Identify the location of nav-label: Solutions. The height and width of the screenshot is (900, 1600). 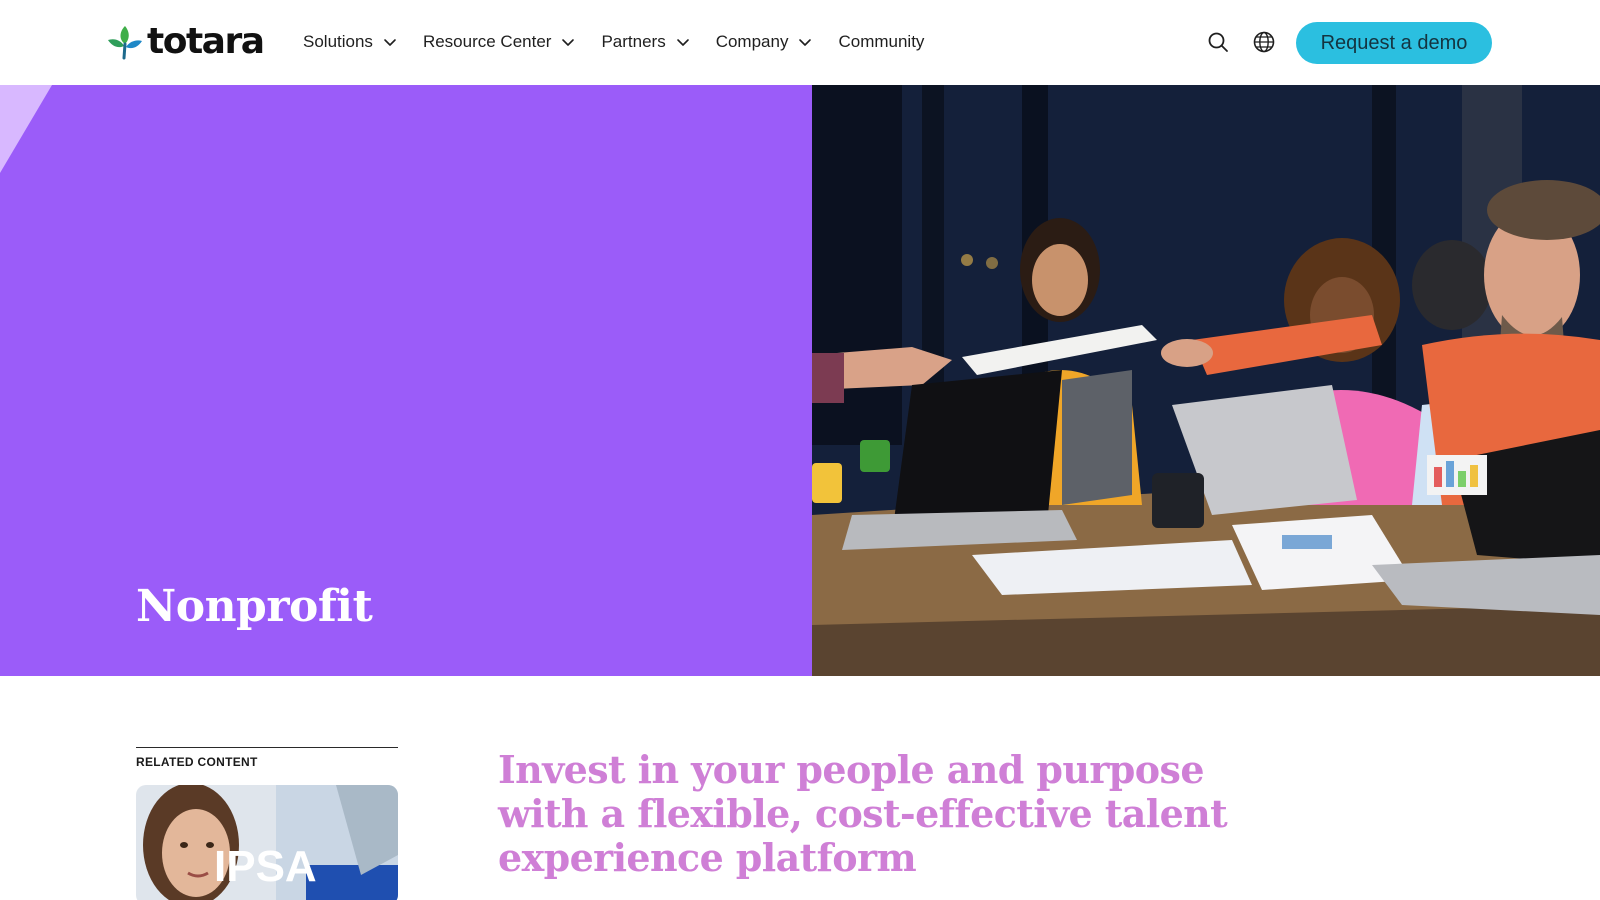
(338, 41).